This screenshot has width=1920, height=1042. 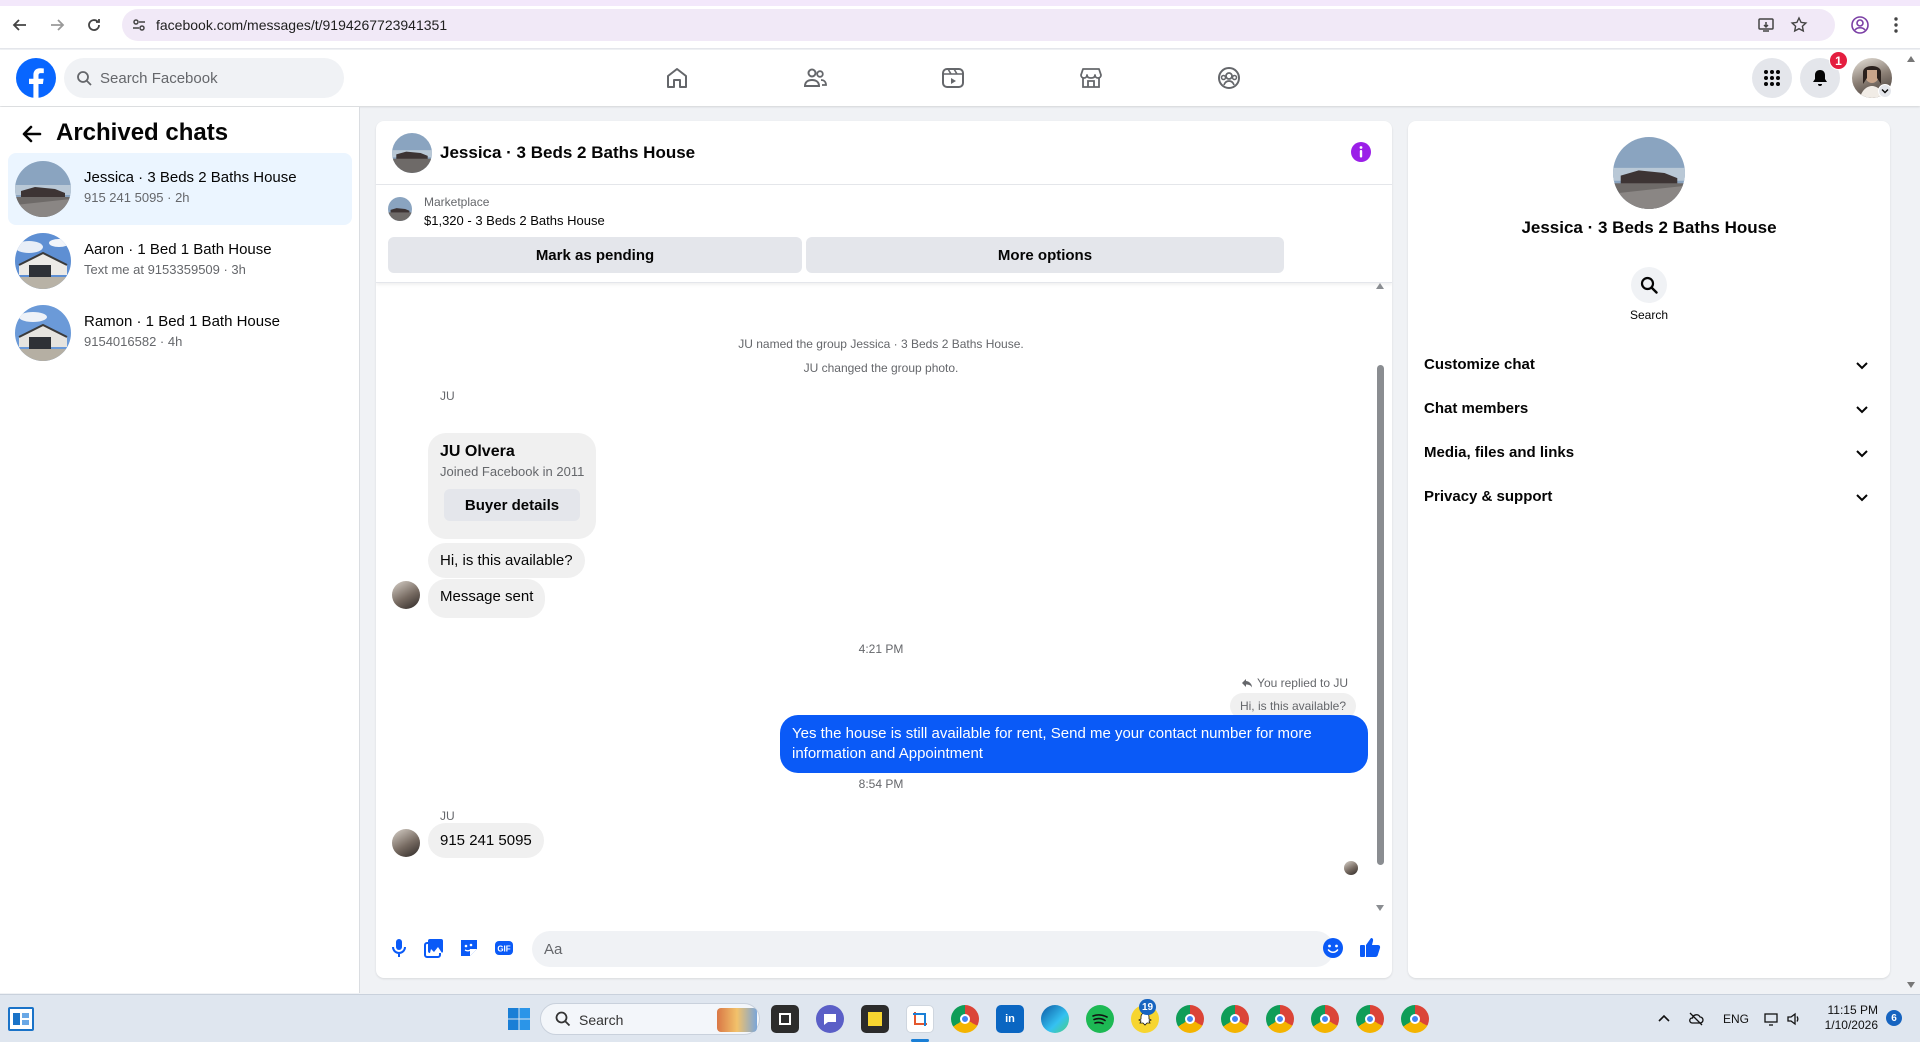 I want to click on scroll-down-arrow-icon, so click(x=1380, y=908).